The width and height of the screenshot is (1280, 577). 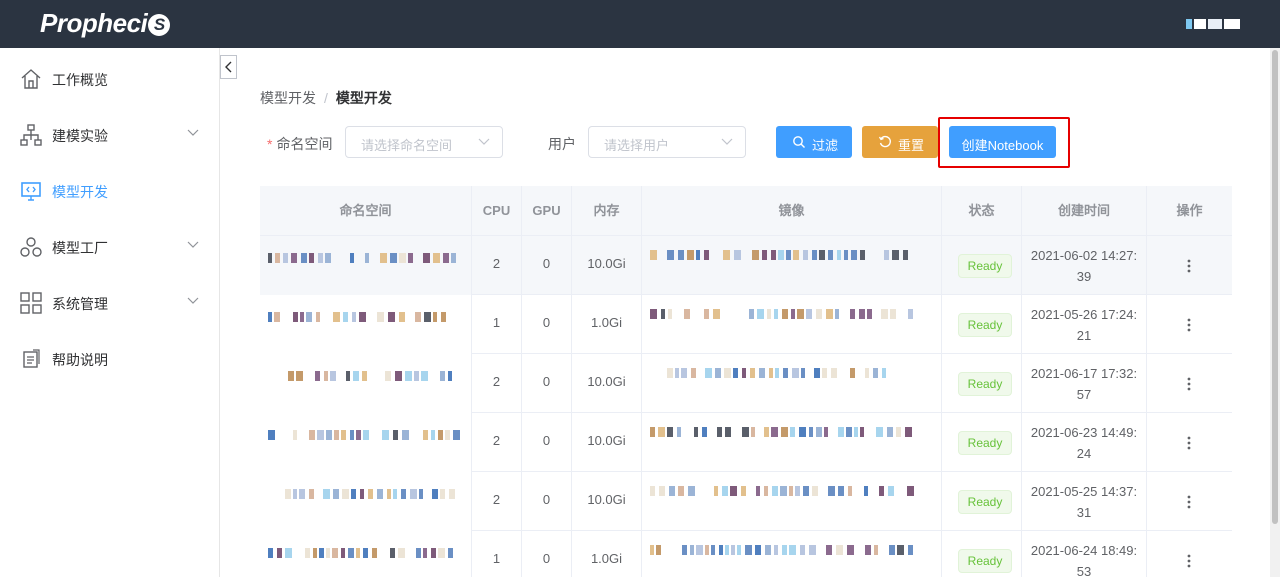 What do you see at coordinates (109, 358) in the screenshot?
I see `sidebar-item-help: 帮助说明` at bounding box center [109, 358].